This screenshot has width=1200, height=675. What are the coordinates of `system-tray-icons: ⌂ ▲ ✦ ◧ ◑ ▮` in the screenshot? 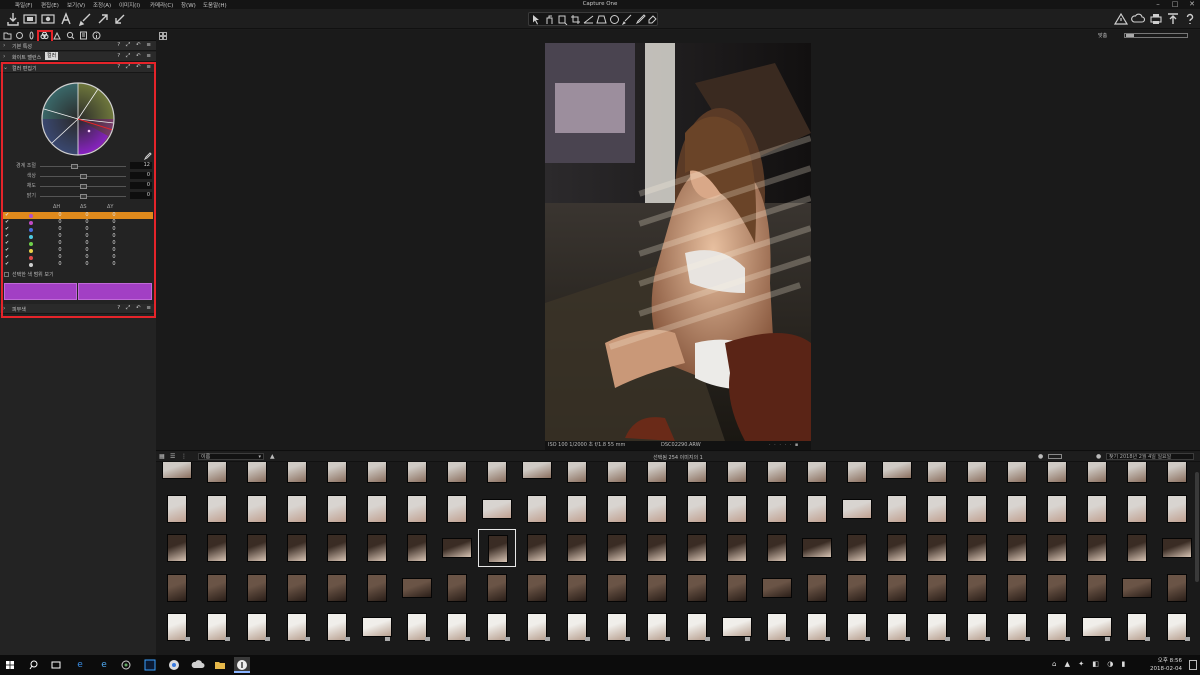 It's located at (1090, 664).